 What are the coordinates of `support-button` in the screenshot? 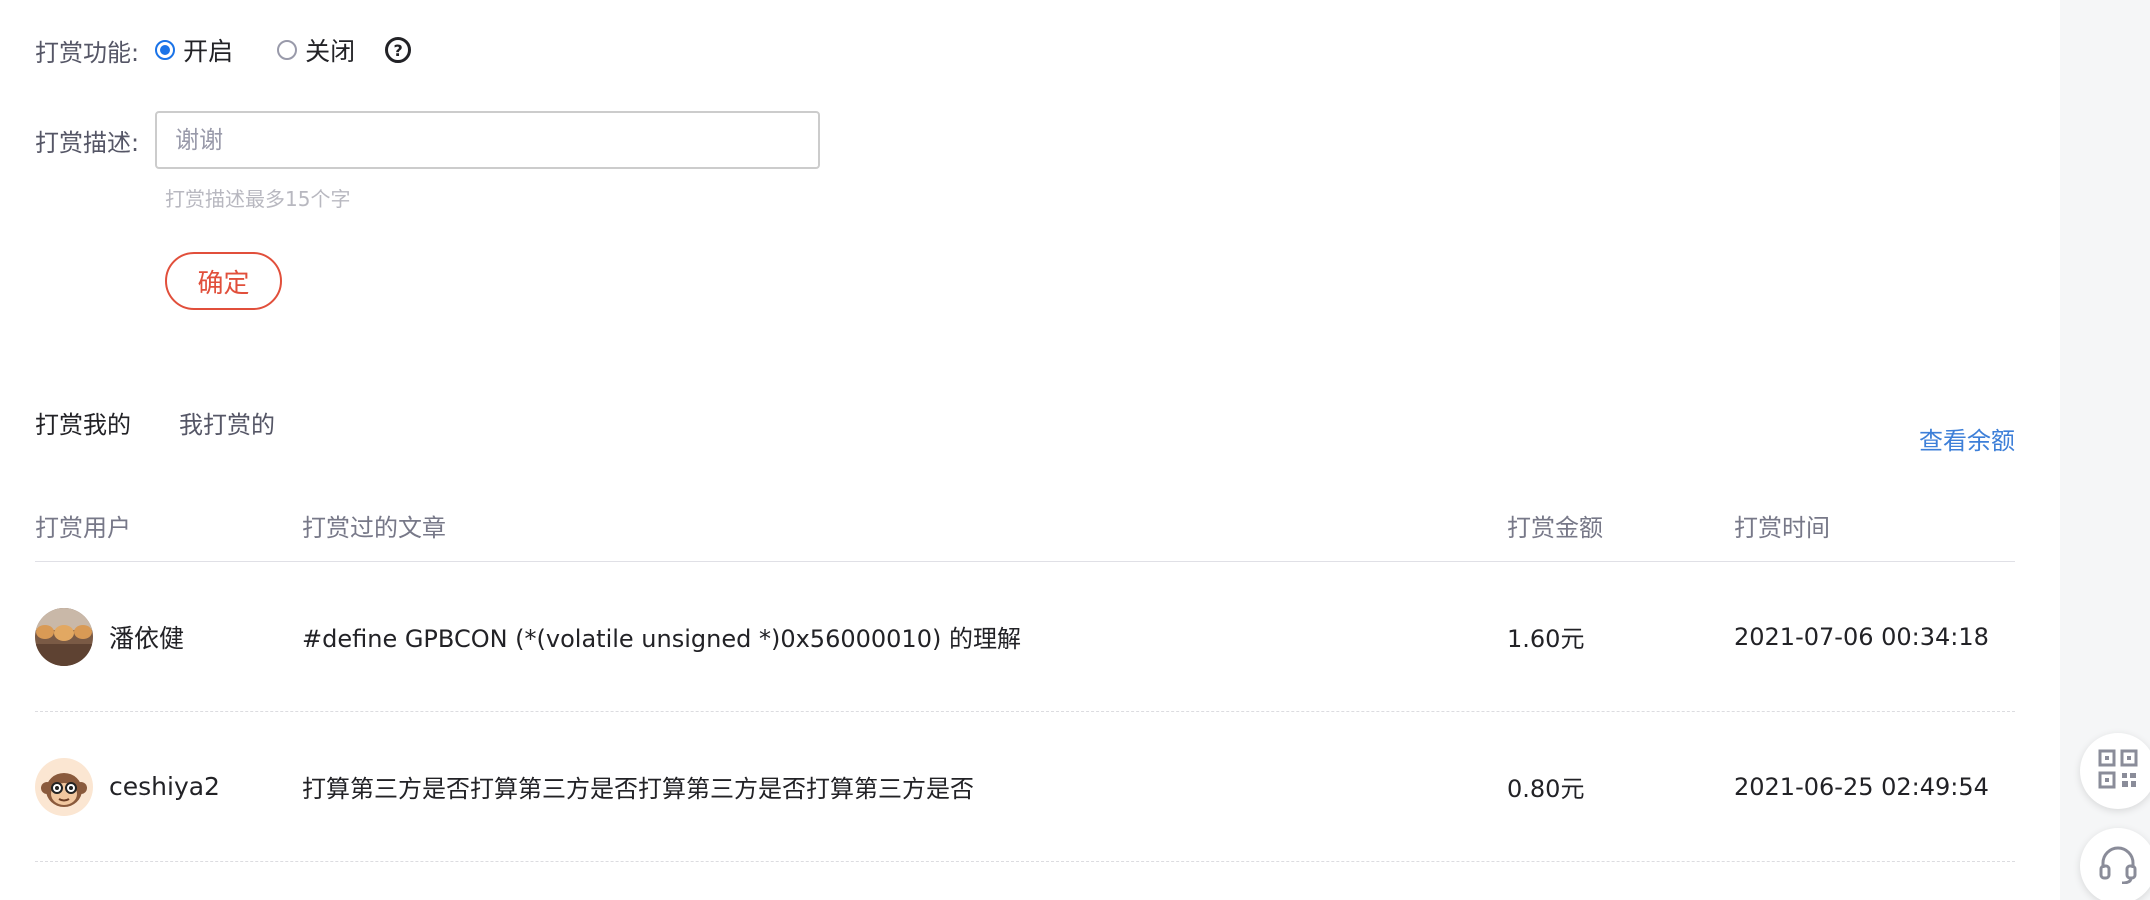 It's located at (2115, 864).